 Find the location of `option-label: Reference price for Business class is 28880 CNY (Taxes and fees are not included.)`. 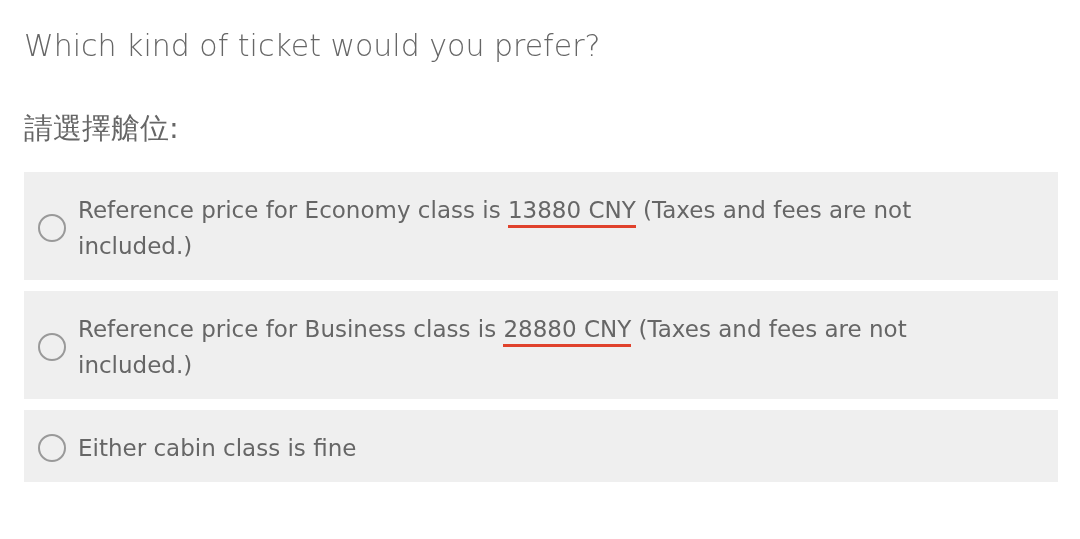

option-label: Reference price for Business class is 28880 CNY (Taxes and fees are not included.) is located at coordinates (493, 347).